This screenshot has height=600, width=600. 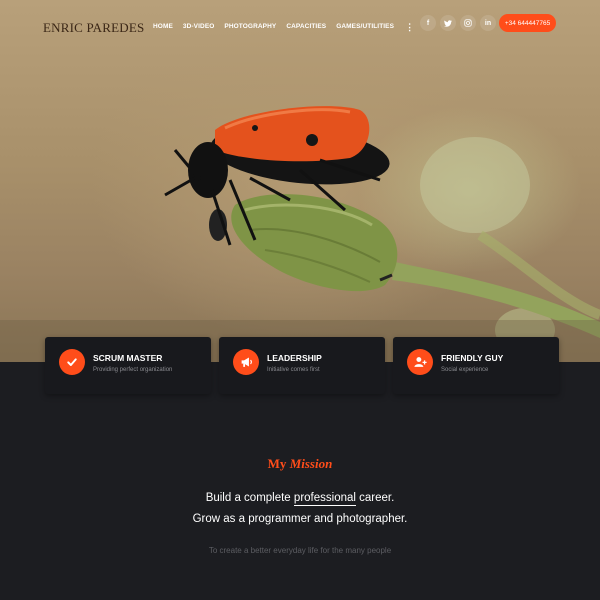 What do you see at coordinates (133, 370) in the screenshot?
I see `card-subtitle: Providing perfect organization` at bounding box center [133, 370].